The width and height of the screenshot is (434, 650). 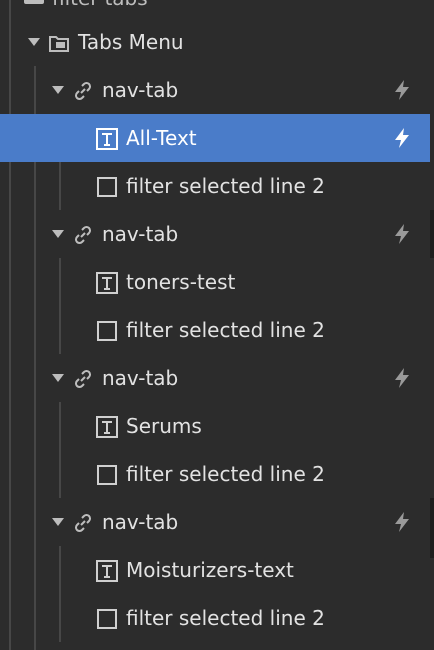 What do you see at coordinates (161, 138) in the screenshot?
I see `text-element-label: All-Text` at bounding box center [161, 138].